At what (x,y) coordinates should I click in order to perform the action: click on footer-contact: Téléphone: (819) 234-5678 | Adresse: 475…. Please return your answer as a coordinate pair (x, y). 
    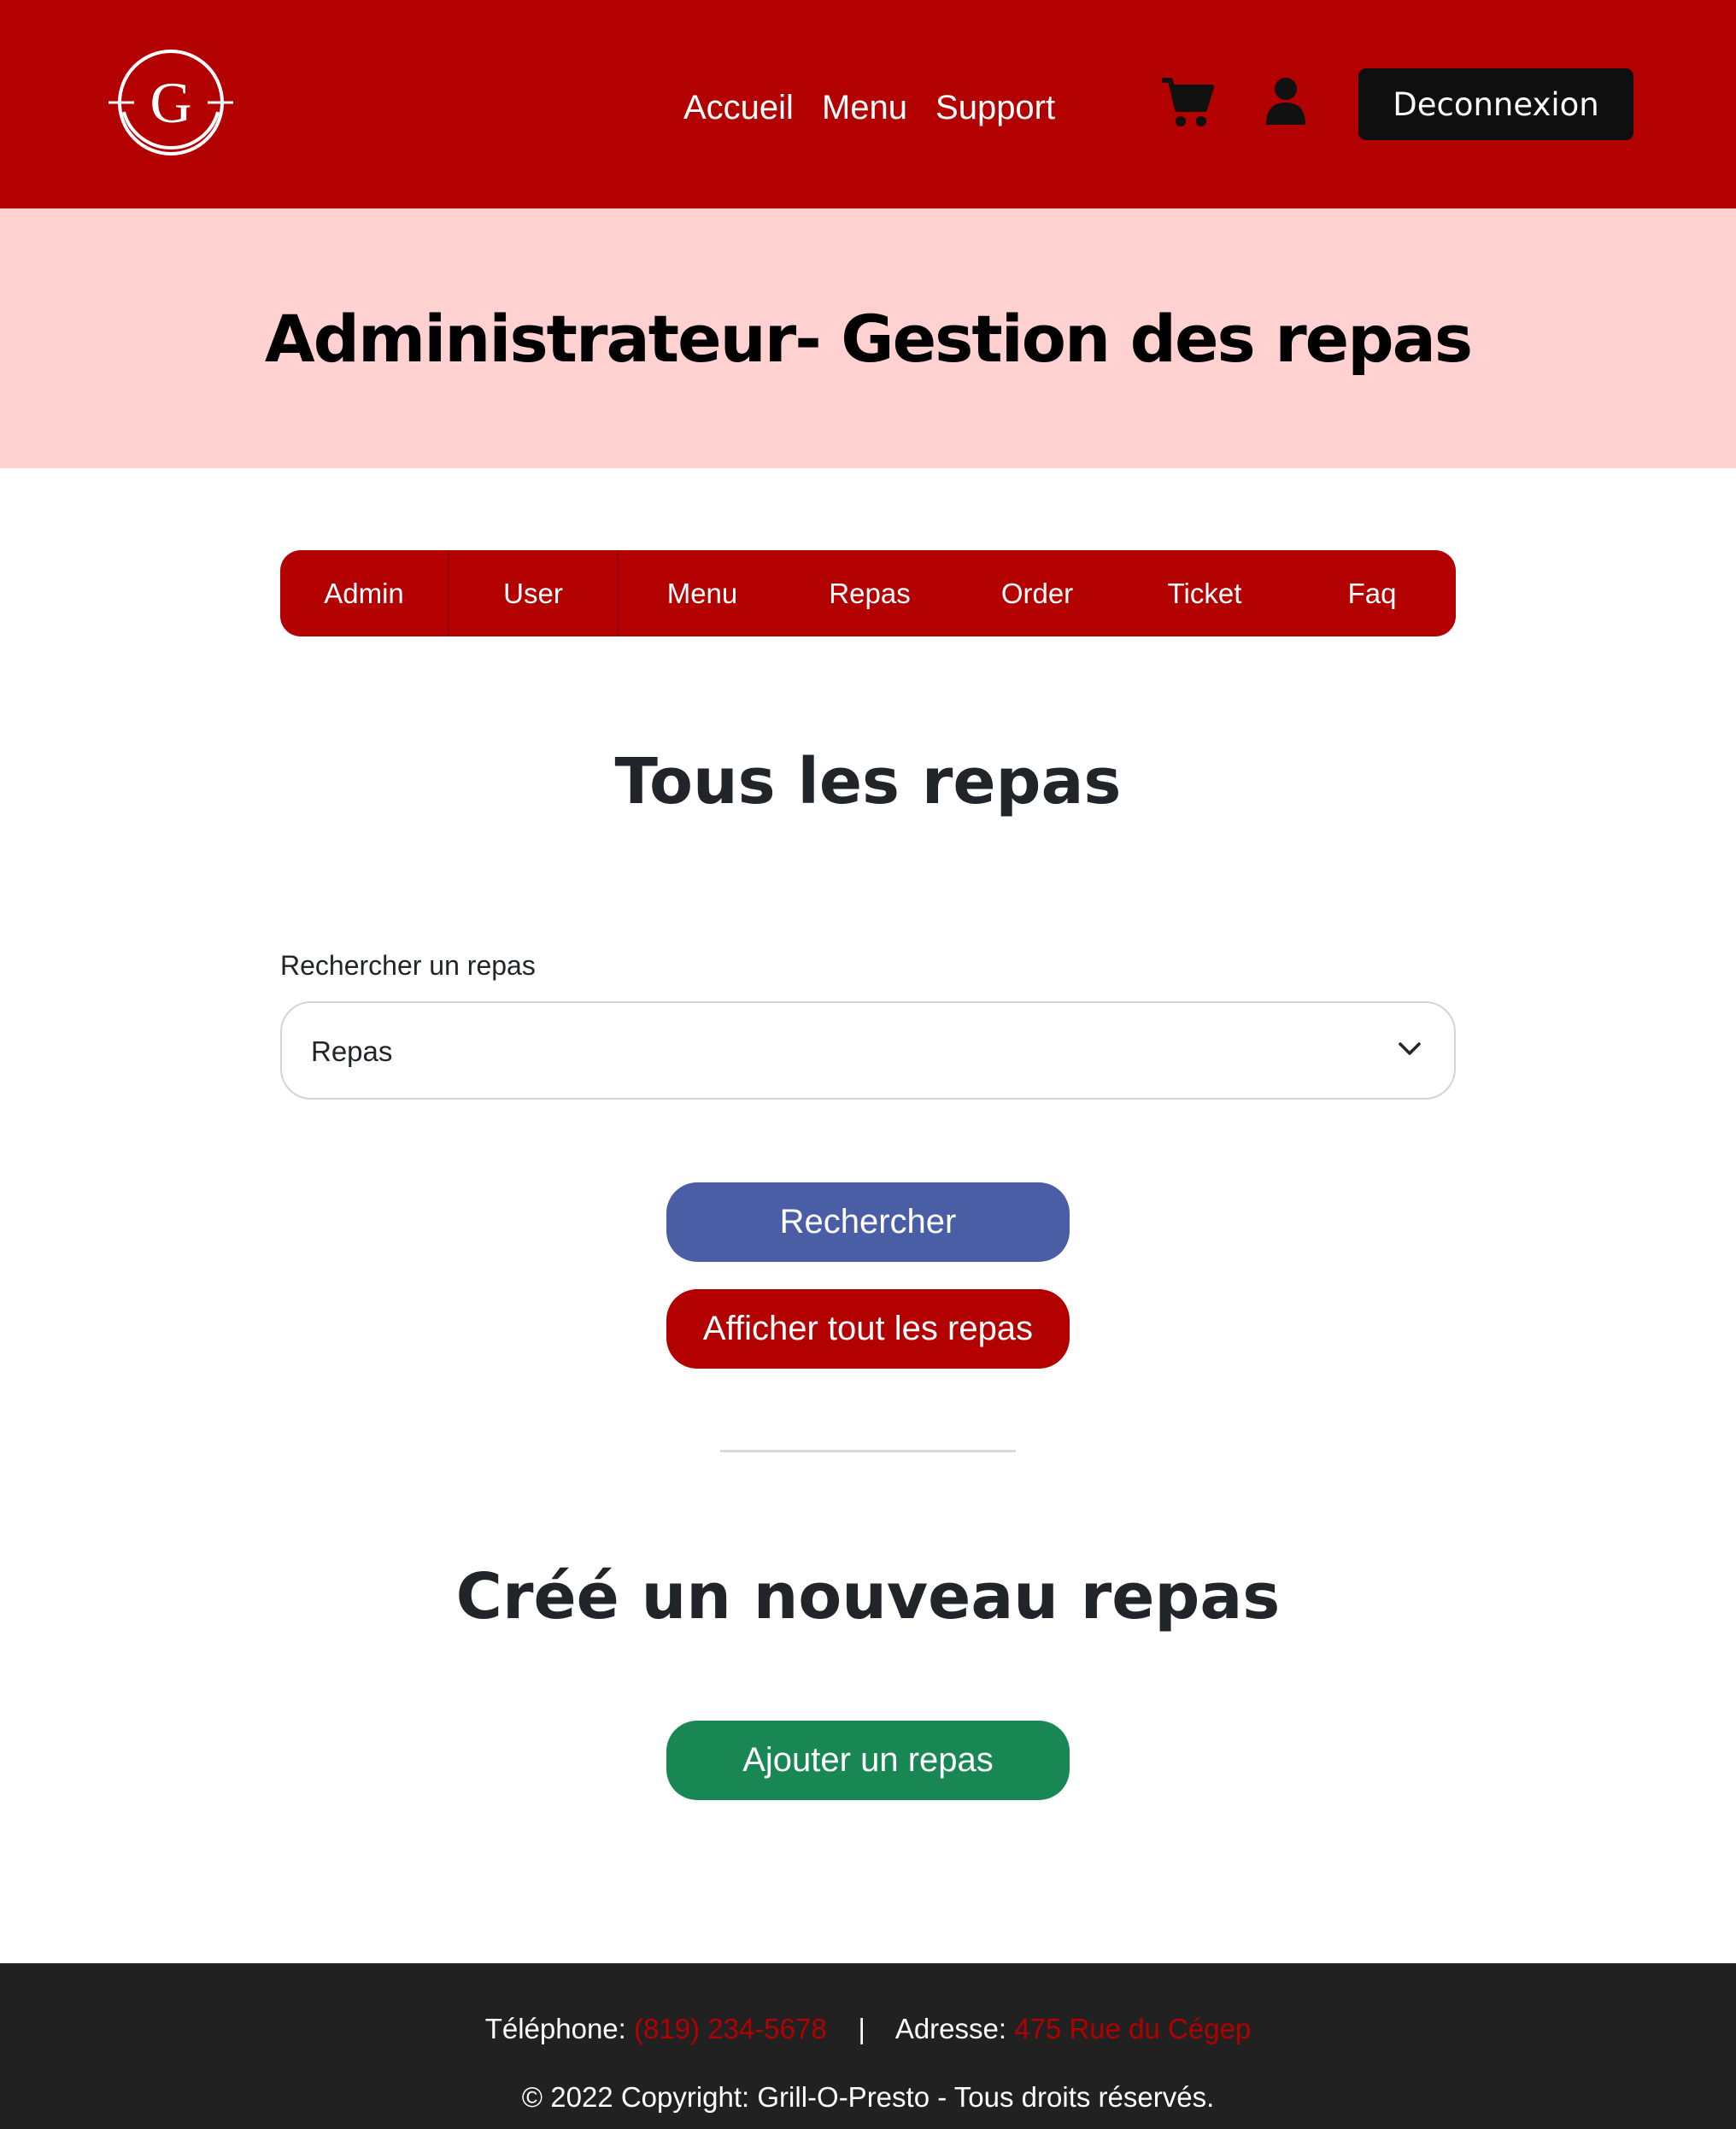
    Looking at the image, I should click on (868, 2029).